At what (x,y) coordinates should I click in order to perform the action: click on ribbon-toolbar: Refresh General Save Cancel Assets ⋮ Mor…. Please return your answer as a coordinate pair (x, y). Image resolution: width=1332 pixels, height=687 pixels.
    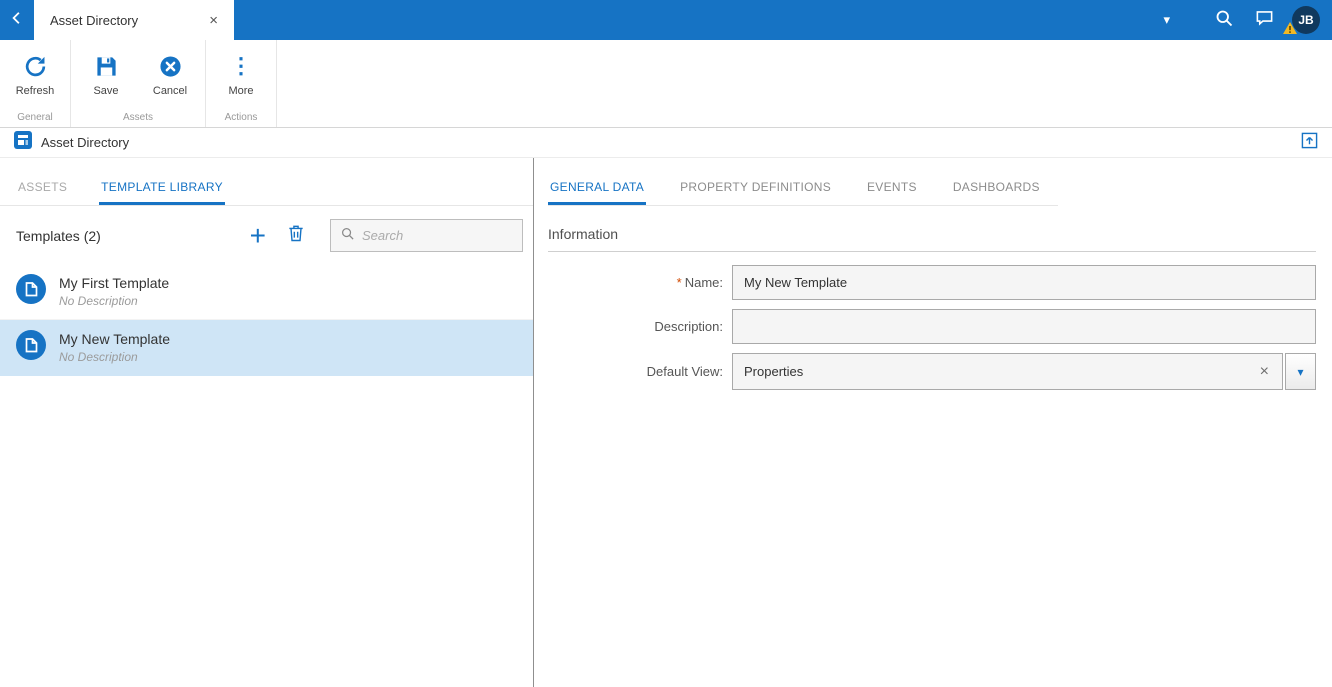
    Looking at the image, I should click on (666, 84).